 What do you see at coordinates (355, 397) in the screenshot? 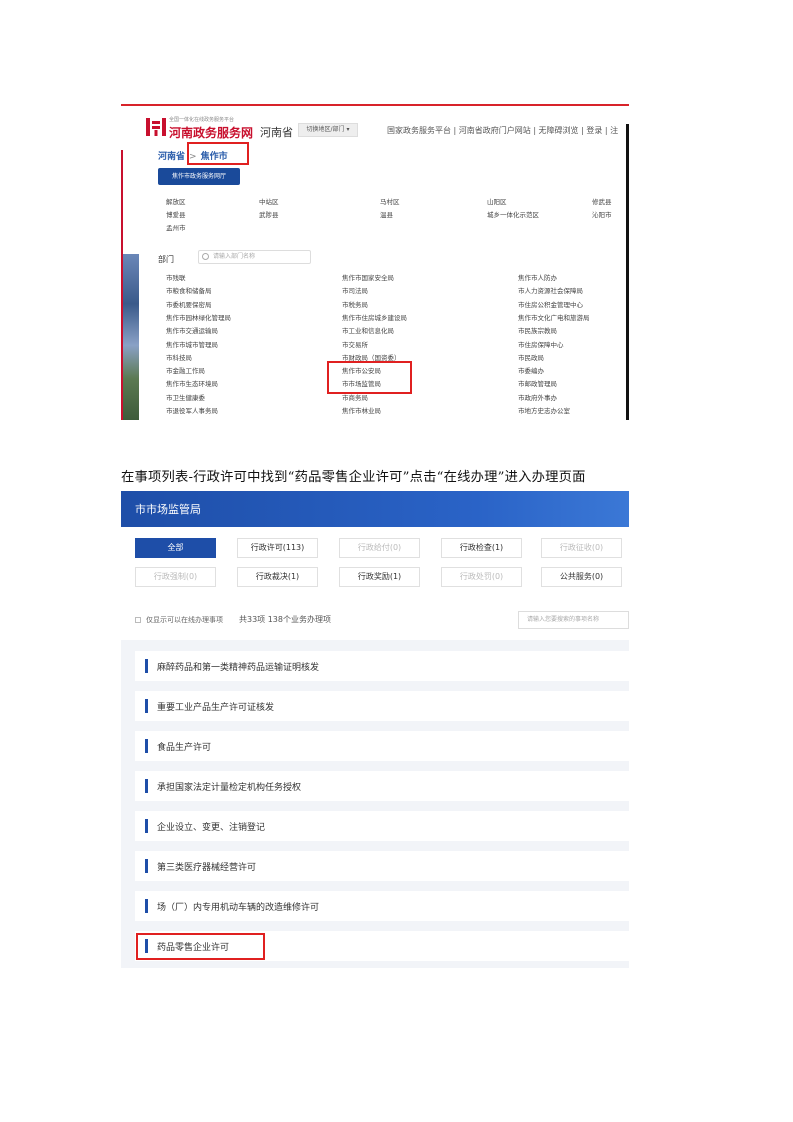
I see `department-link: 市商务局` at bounding box center [355, 397].